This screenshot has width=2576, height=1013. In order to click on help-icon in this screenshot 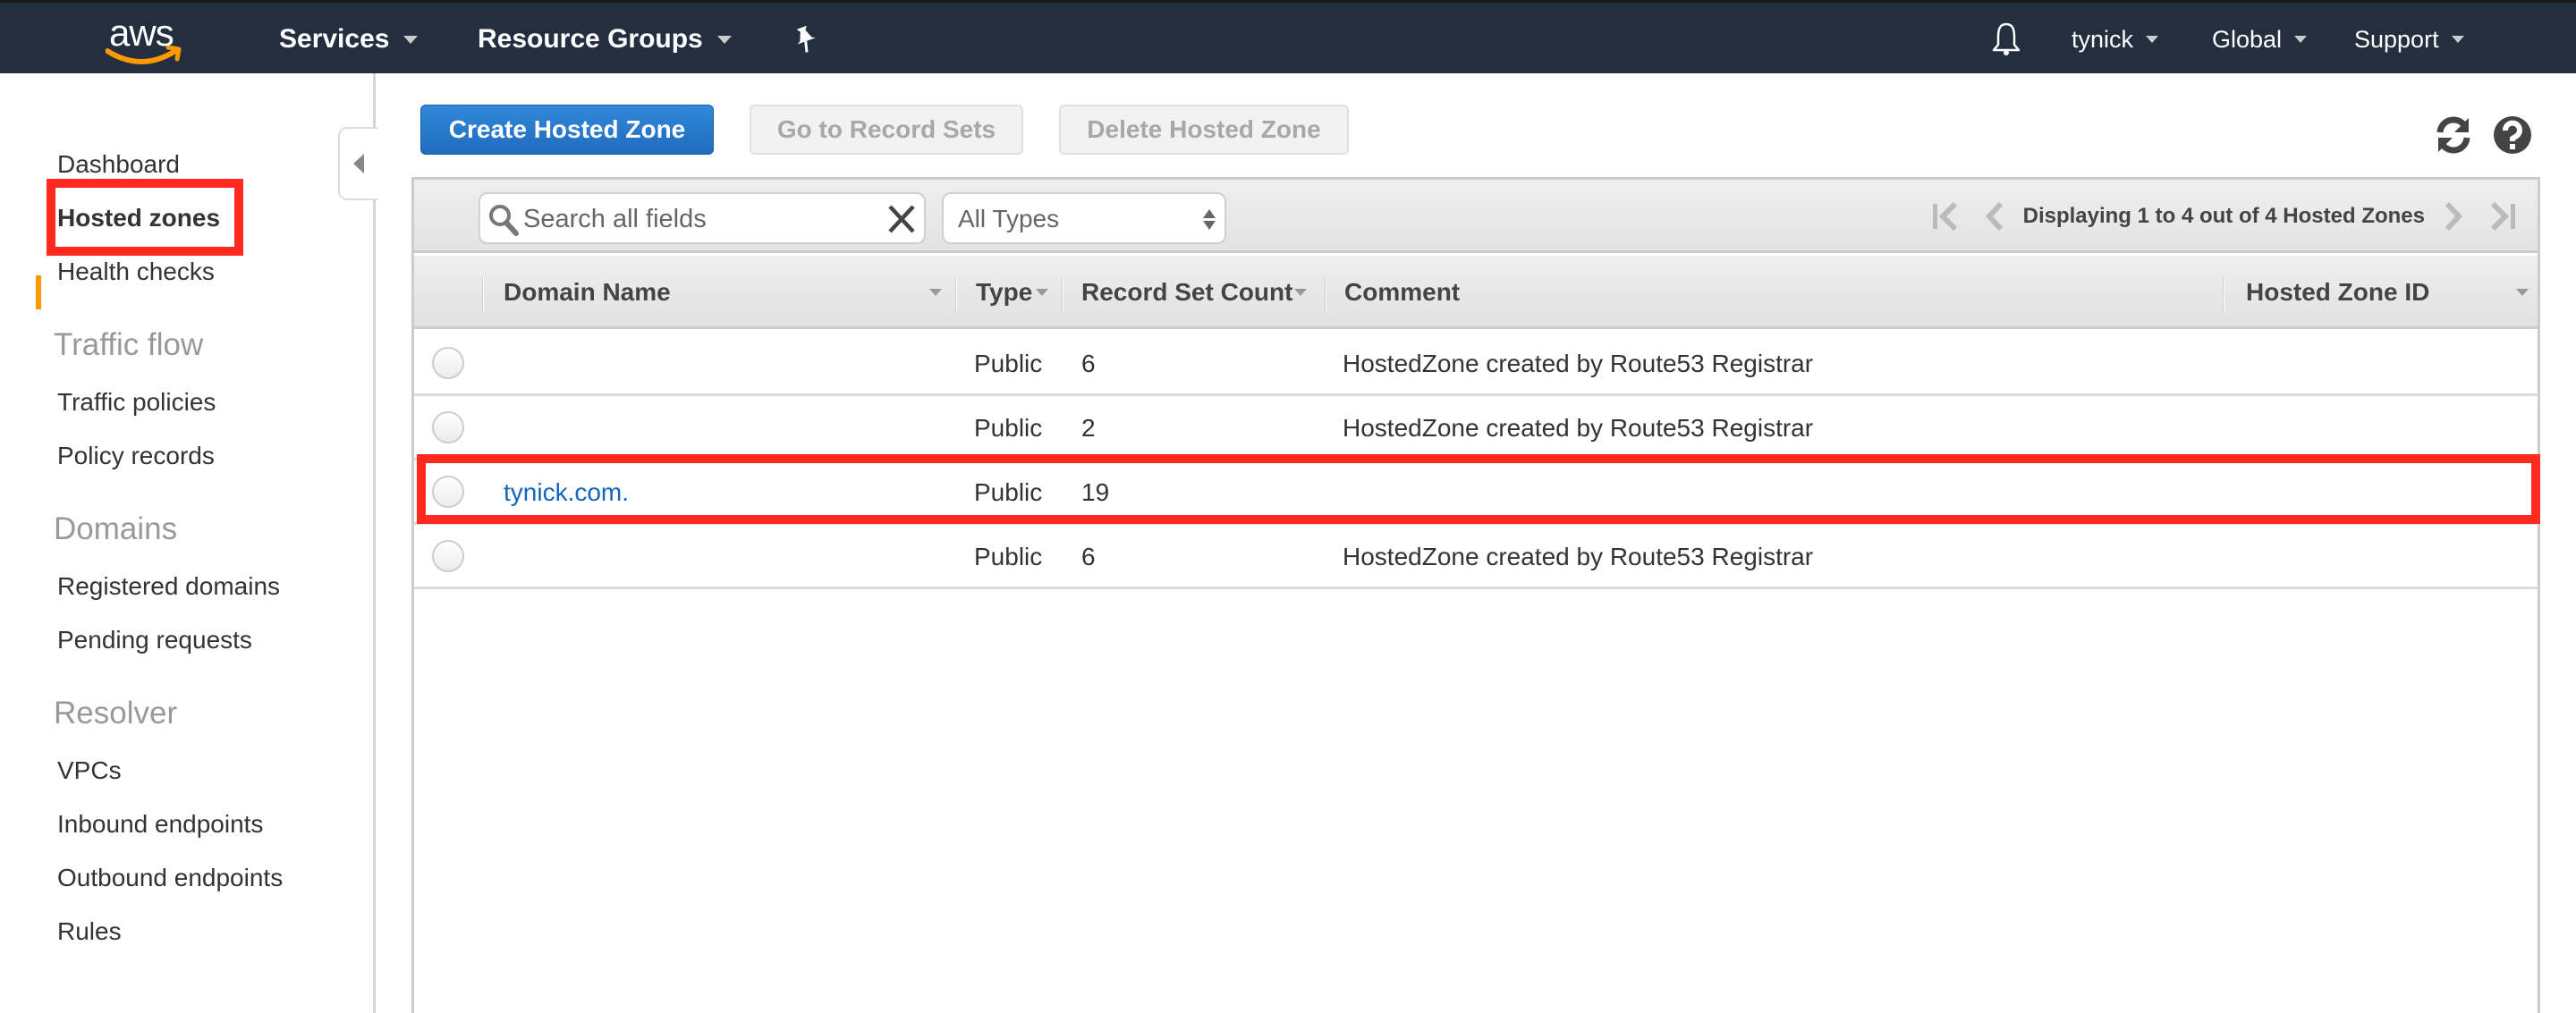, I will do `click(2512, 135)`.